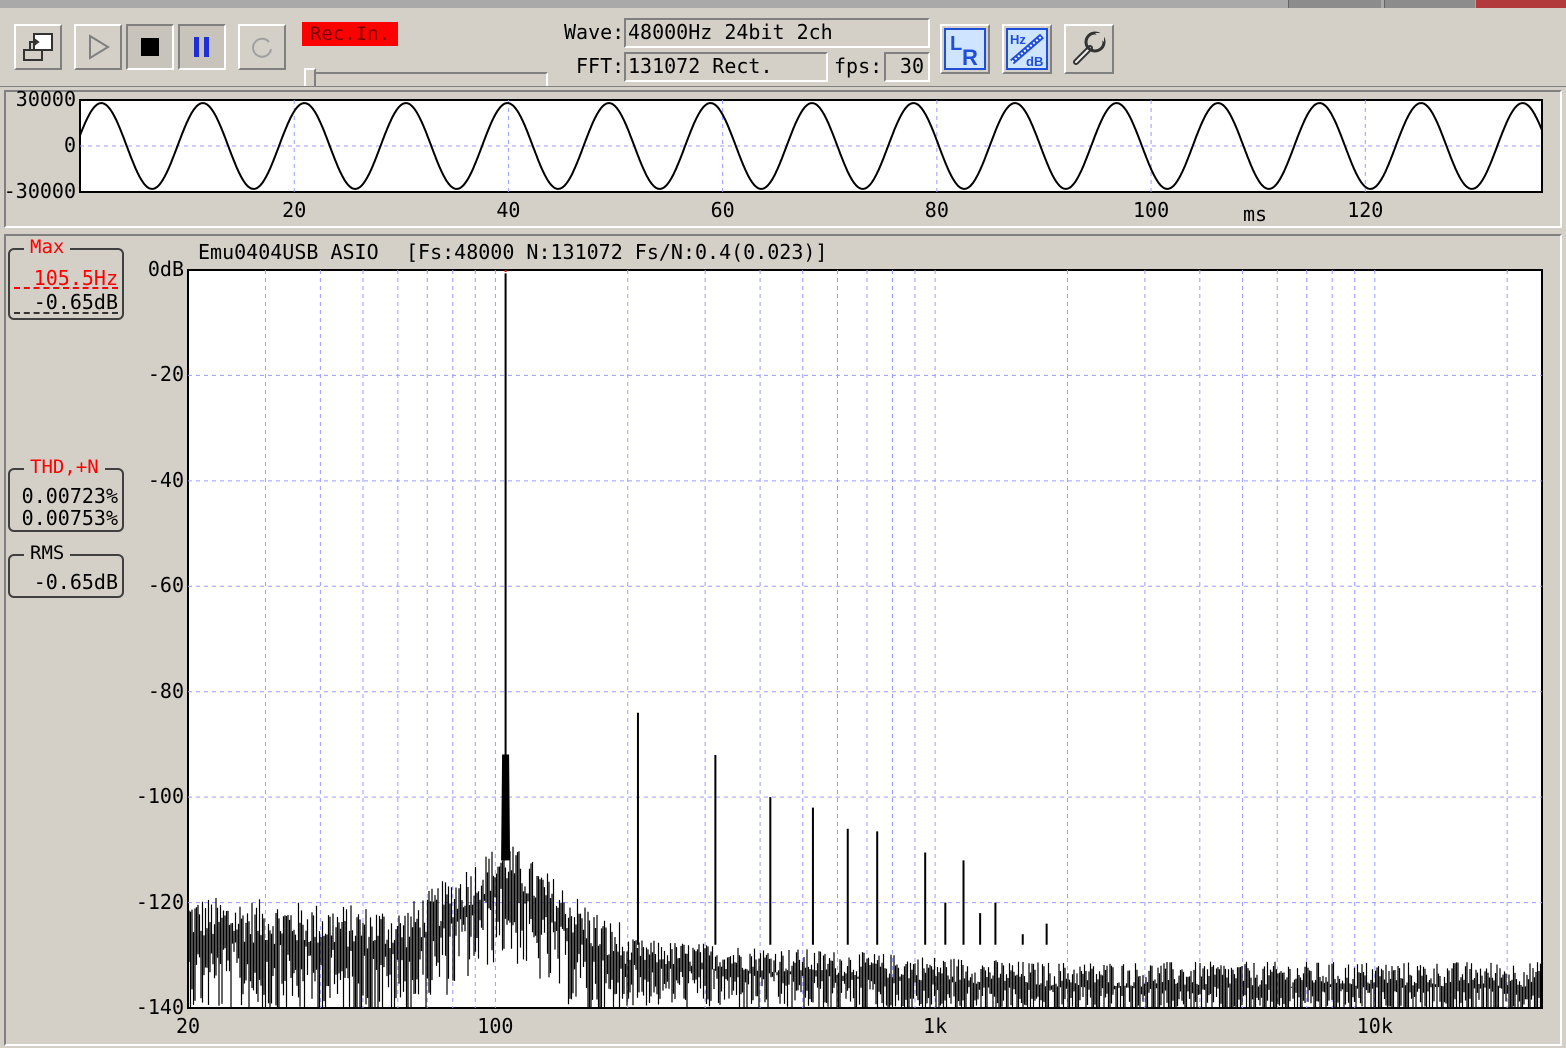  I want to click on spectrum-x-tick: 20, so click(188, 1026).